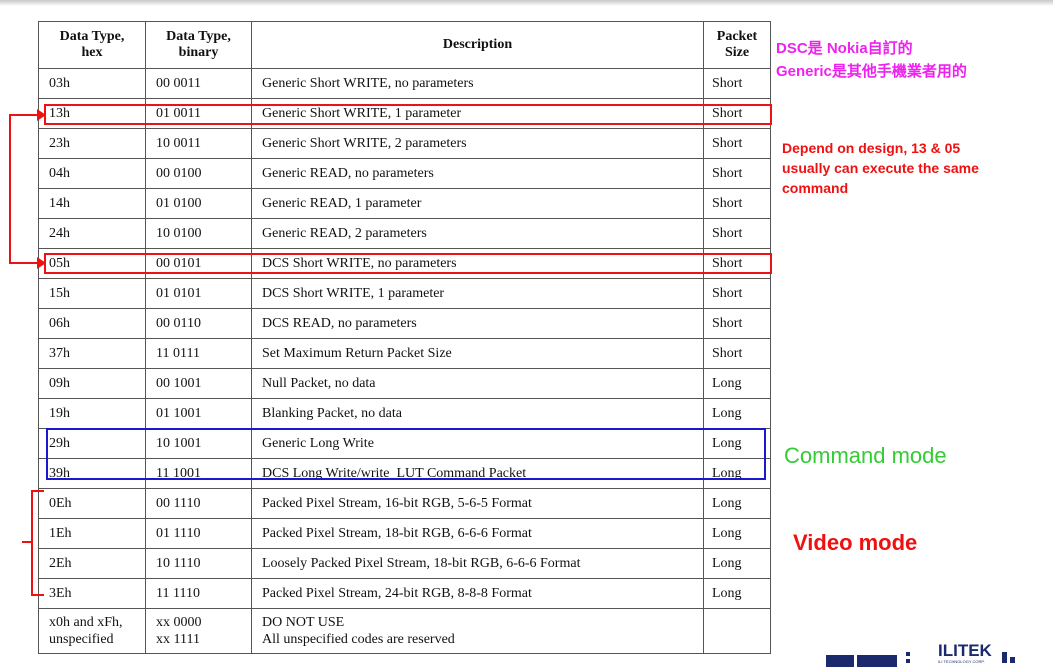 This screenshot has width=1053, height=667. What do you see at coordinates (198, 563) in the screenshot?
I see `cell-binary: 10 1110` at bounding box center [198, 563].